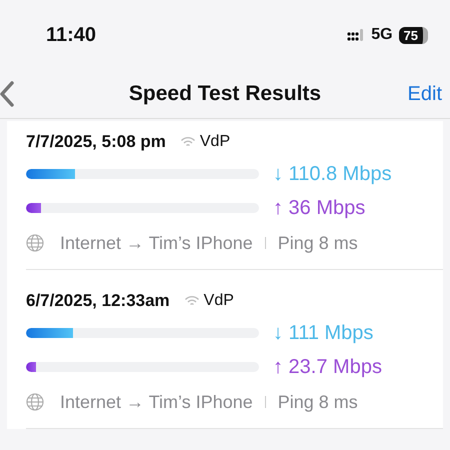  Describe the element at coordinates (71, 35) in the screenshot. I see `status-time: 11:40` at that location.